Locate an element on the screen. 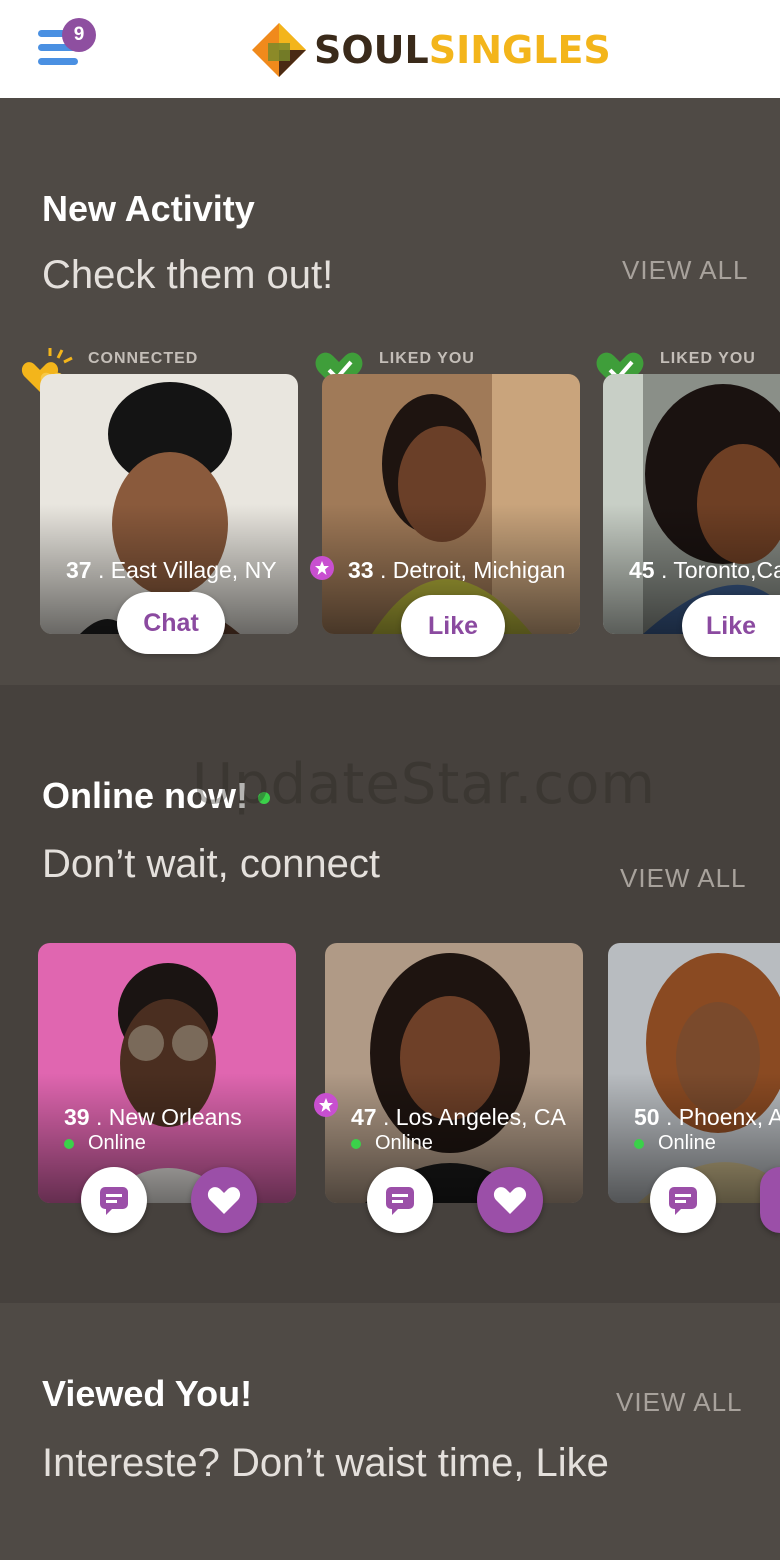  card-age-location: 45 . Toronto,Ca is located at coordinates (704, 570).